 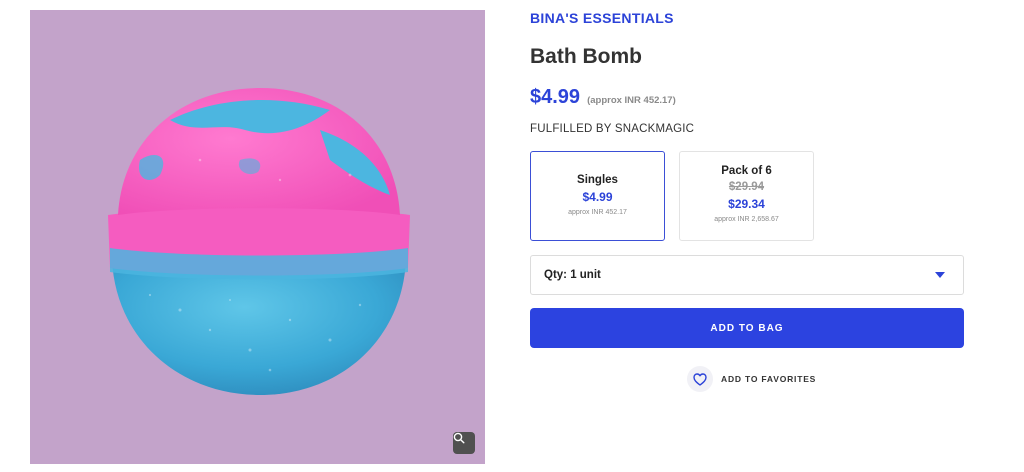 What do you see at coordinates (746, 171) in the screenshot?
I see `variant-name: Pack of 6` at bounding box center [746, 171].